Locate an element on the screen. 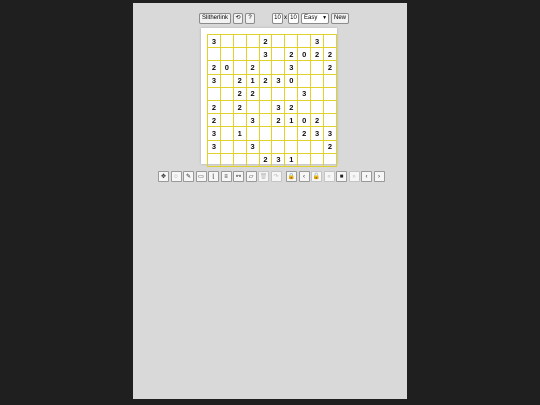  redo-icon: ↷ is located at coordinates (276, 176).